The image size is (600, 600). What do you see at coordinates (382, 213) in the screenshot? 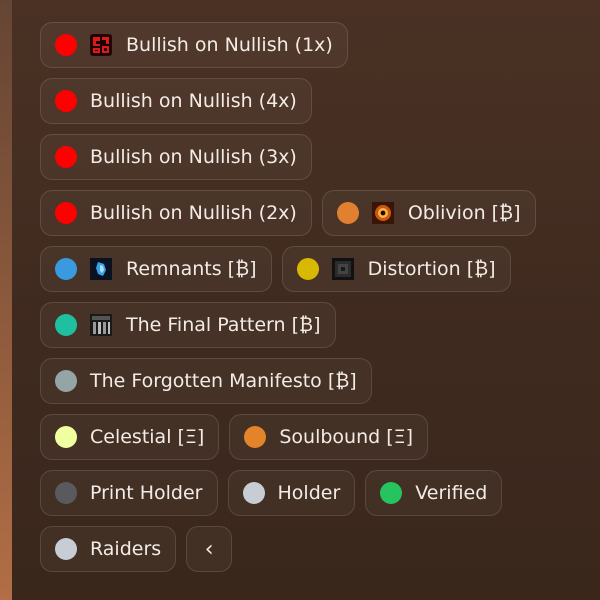
I see `oblivion-burst-icon` at bounding box center [382, 213].